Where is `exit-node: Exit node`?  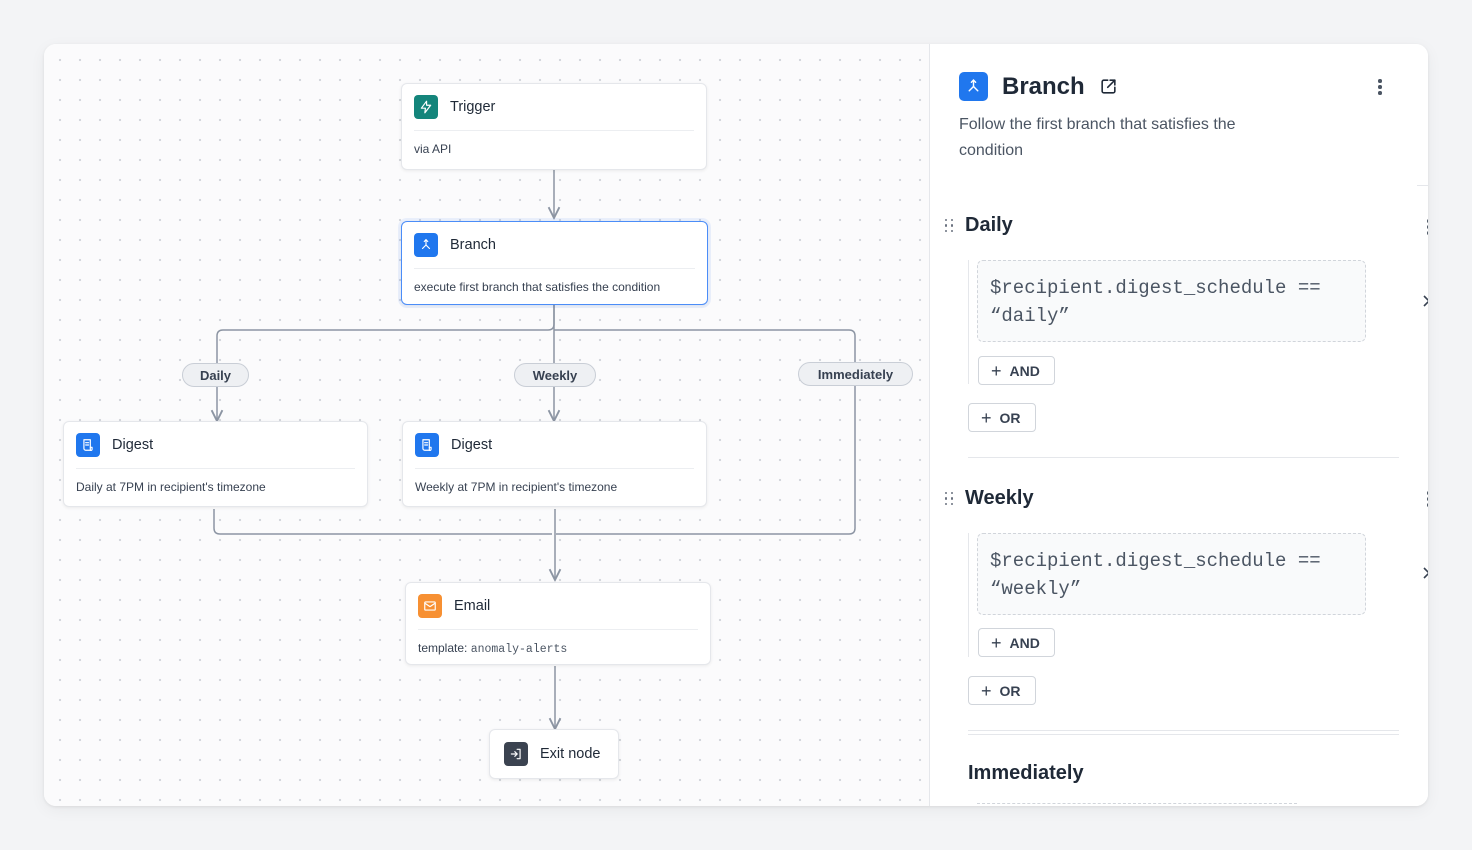
exit-node: Exit node is located at coordinates (554, 754).